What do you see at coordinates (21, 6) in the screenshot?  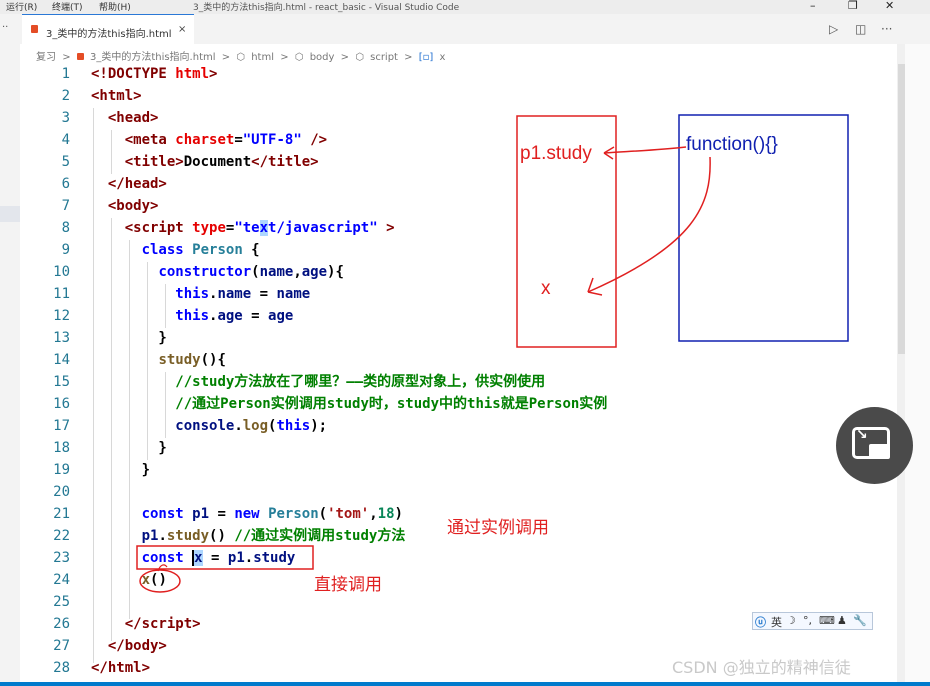 I see `menu-run: 运行(R)` at bounding box center [21, 6].